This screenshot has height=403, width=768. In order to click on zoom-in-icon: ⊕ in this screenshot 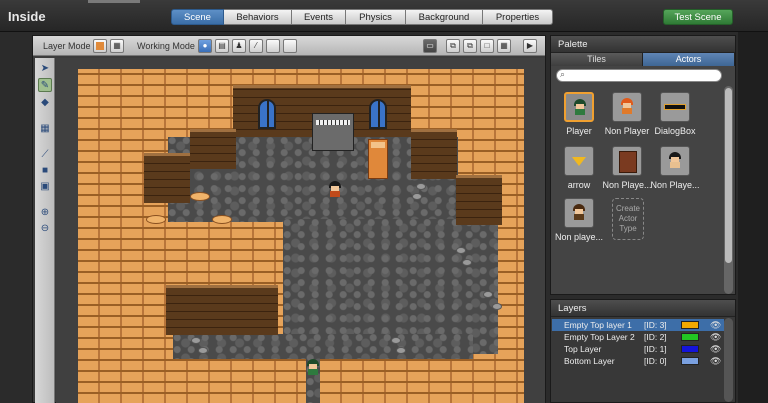, I will do `click(45, 213)`.